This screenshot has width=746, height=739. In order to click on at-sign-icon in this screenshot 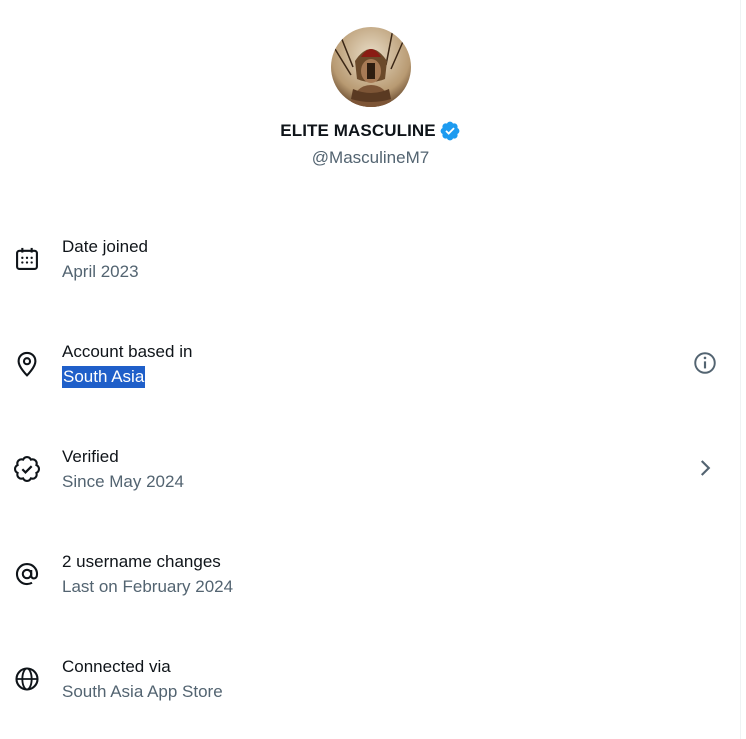, I will do `click(27, 574)`.